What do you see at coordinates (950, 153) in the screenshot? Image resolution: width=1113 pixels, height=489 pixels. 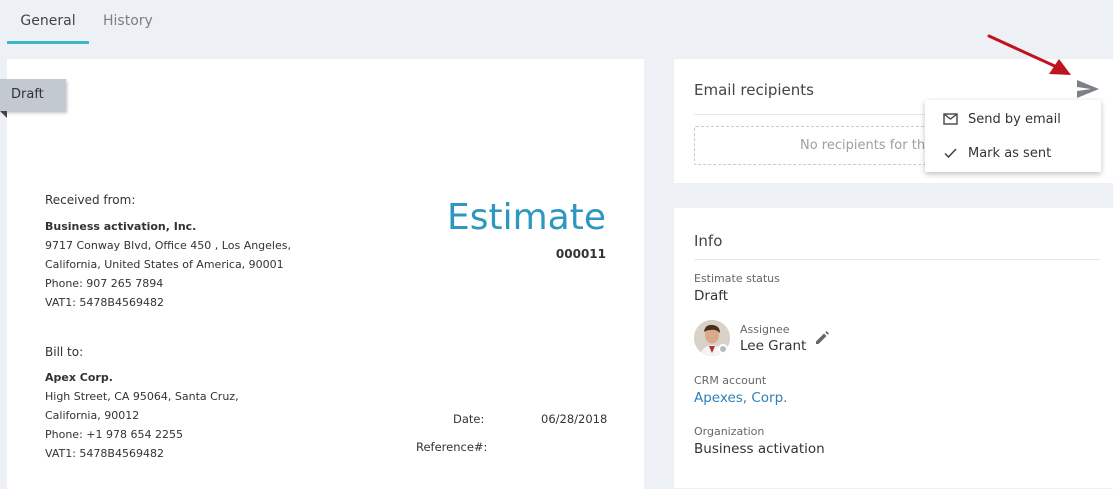 I see `check-icon` at bounding box center [950, 153].